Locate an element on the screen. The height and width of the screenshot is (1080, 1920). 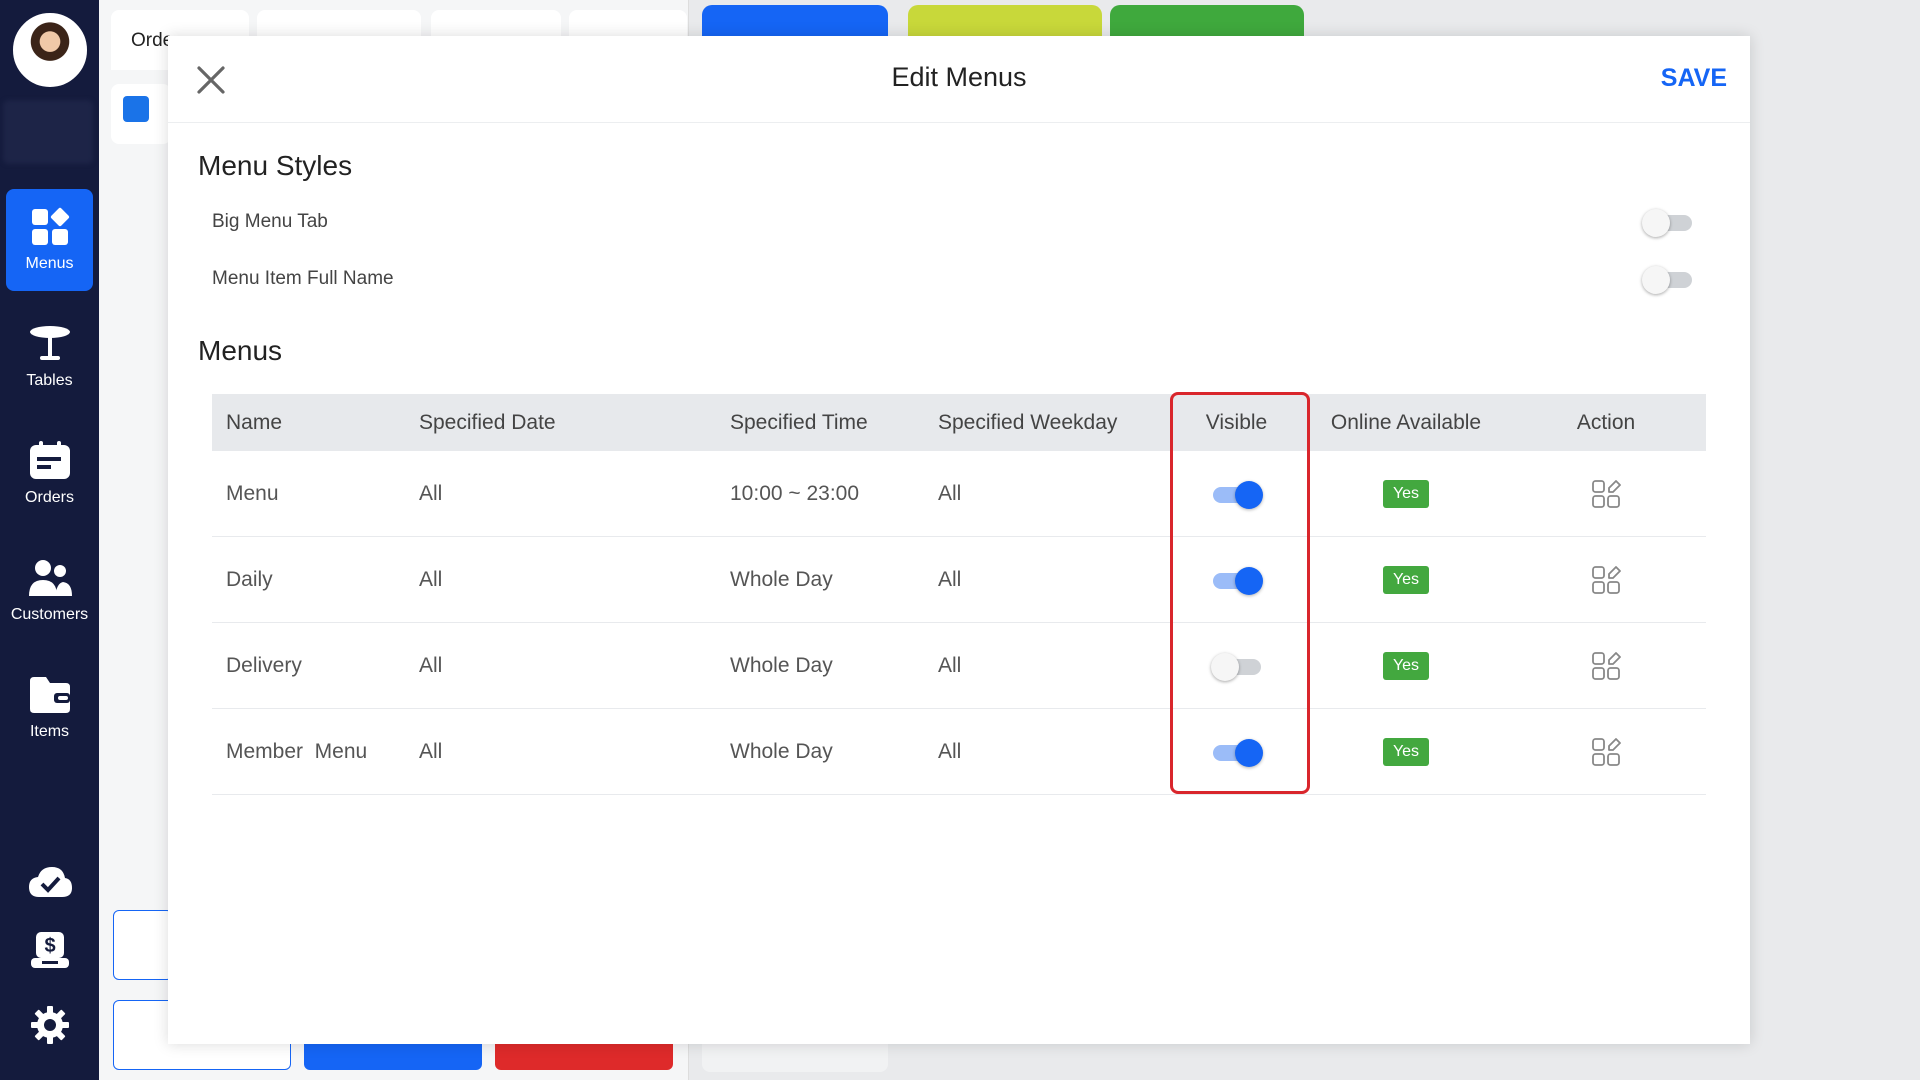
sidebar-item-tables: Tables is located at coordinates (49, 357).